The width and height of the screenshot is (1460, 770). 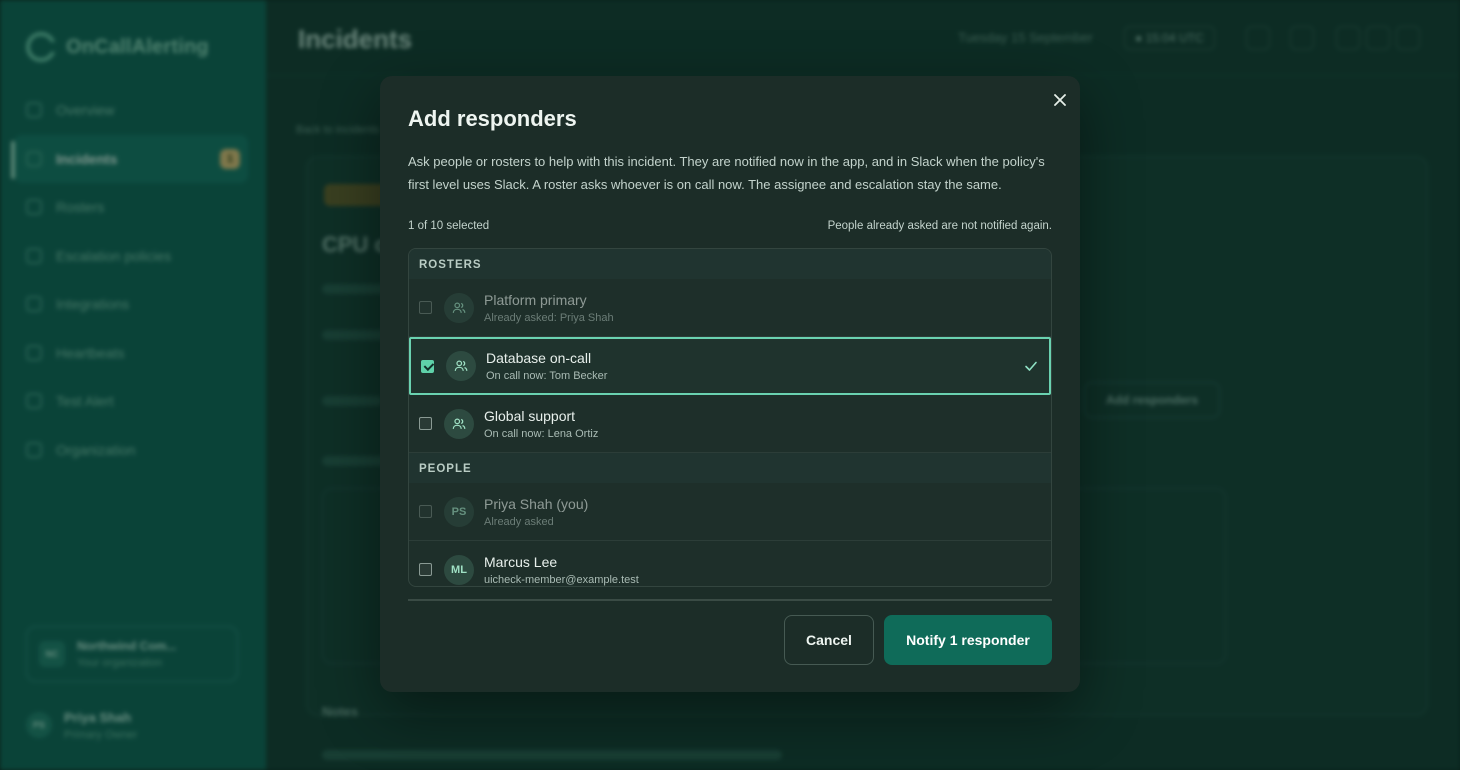 What do you see at coordinates (539, 358) in the screenshot?
I see `roster-name: Database on-call` at bounding box center [539, 358].